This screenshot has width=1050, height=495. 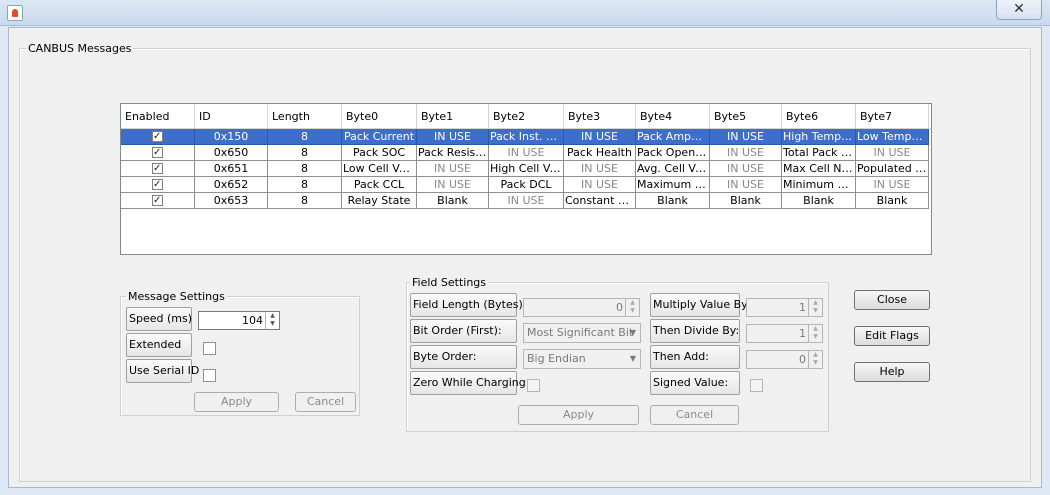 I want to click on add-arrows: ▲ ▼, so click(x=815, y=359).